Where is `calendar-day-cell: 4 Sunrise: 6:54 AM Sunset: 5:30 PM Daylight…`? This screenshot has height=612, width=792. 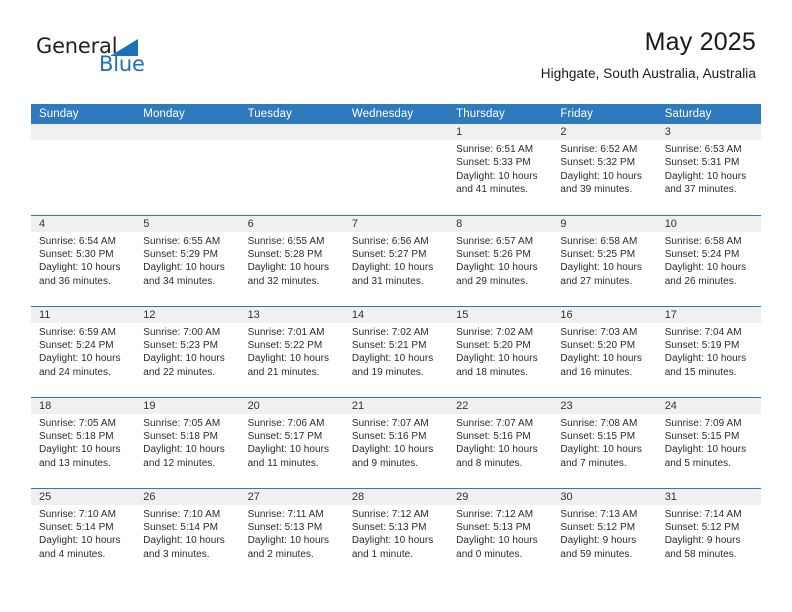 calendar-day-cell: 4 Sunrise: 6:54 AM Sunset: 5:30 PM Daylight… is located at coordinates (83, 260).